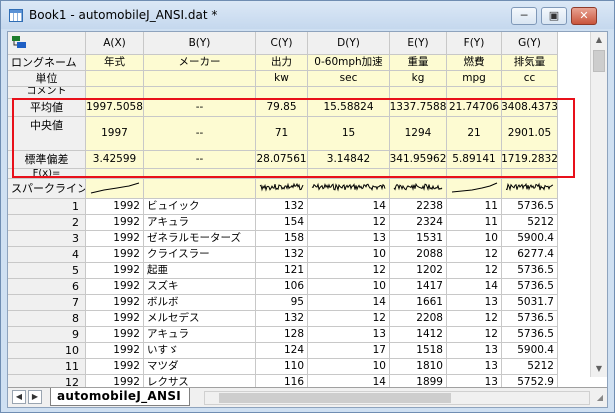 This screenshot has height=413, width=615. I want to click on table-cell: 2208, so click(418, 319).